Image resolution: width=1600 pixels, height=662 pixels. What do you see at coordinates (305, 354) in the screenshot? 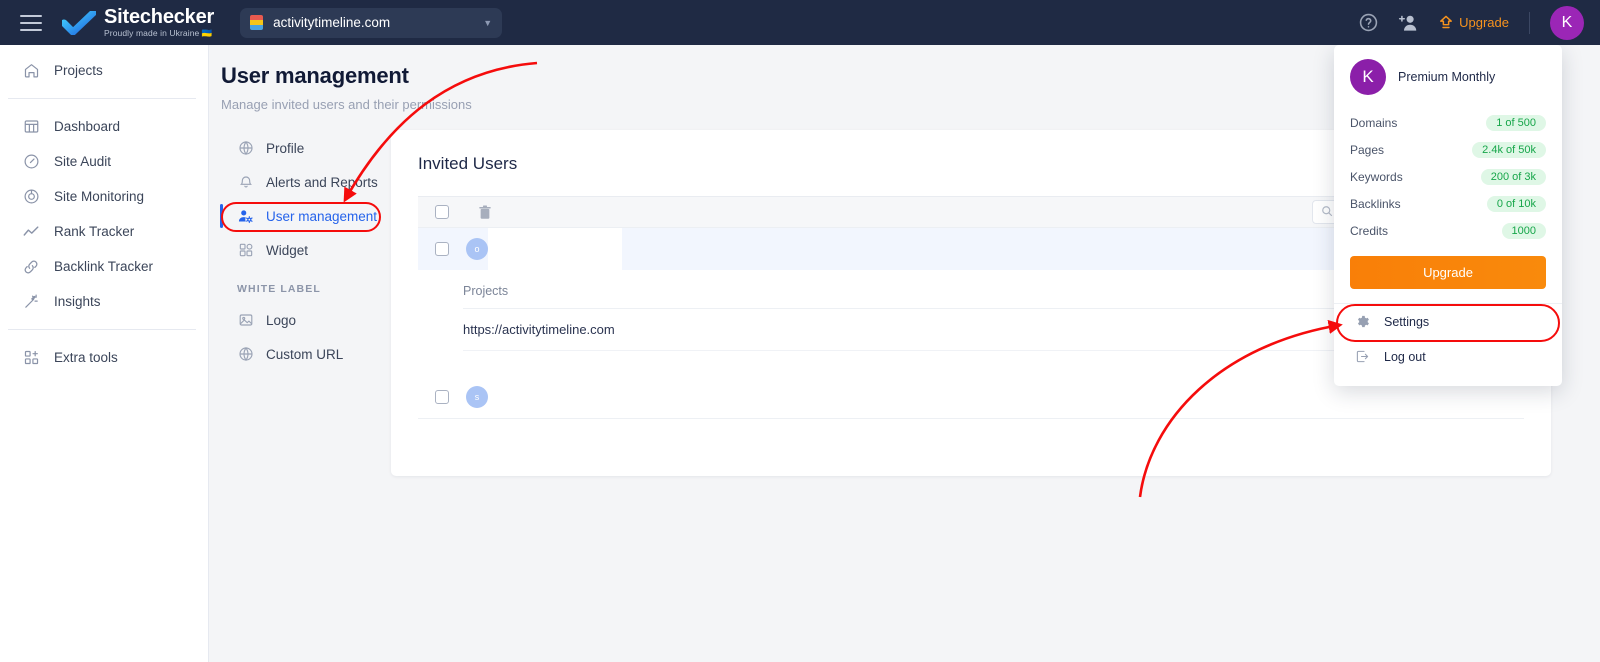
I see `settings-item-label: Custom URL` at bounding box center [305, 354].